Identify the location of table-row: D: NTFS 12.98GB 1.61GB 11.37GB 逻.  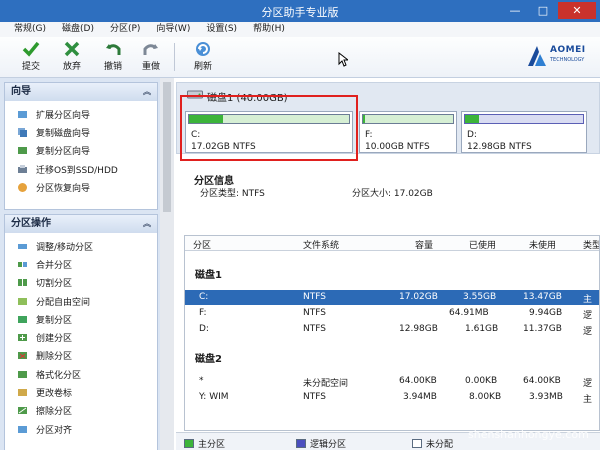
(392, 329).